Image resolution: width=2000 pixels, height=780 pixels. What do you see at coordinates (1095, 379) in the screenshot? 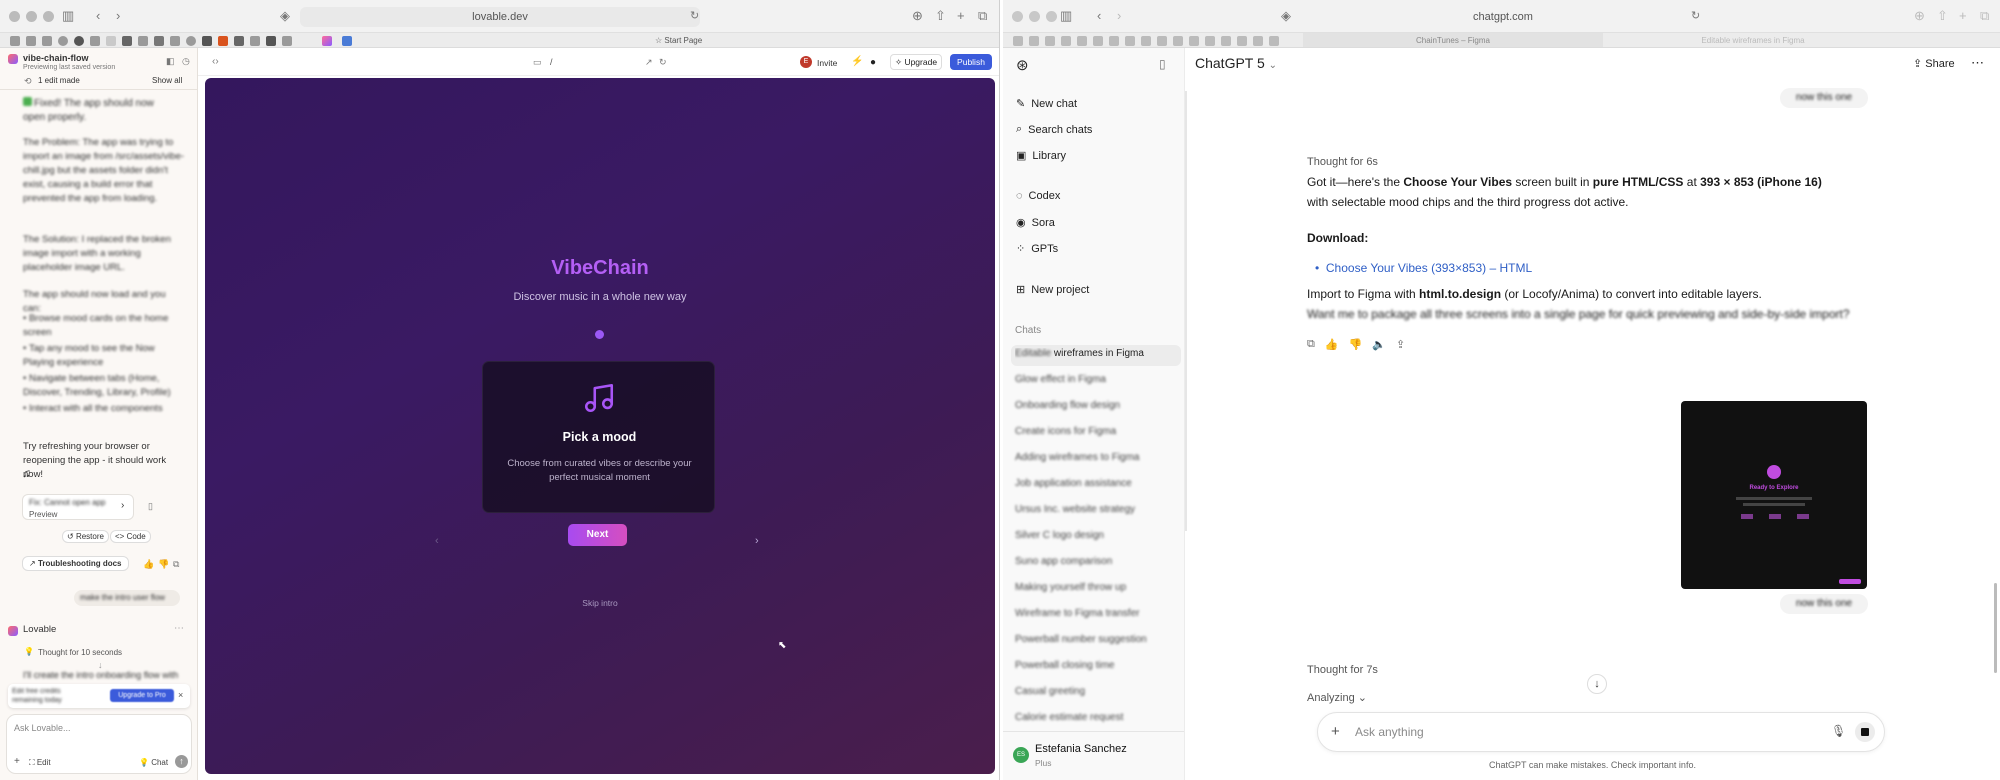
I see `chat-item: Glow effect in Figma` at bounding box center [1095, 379].